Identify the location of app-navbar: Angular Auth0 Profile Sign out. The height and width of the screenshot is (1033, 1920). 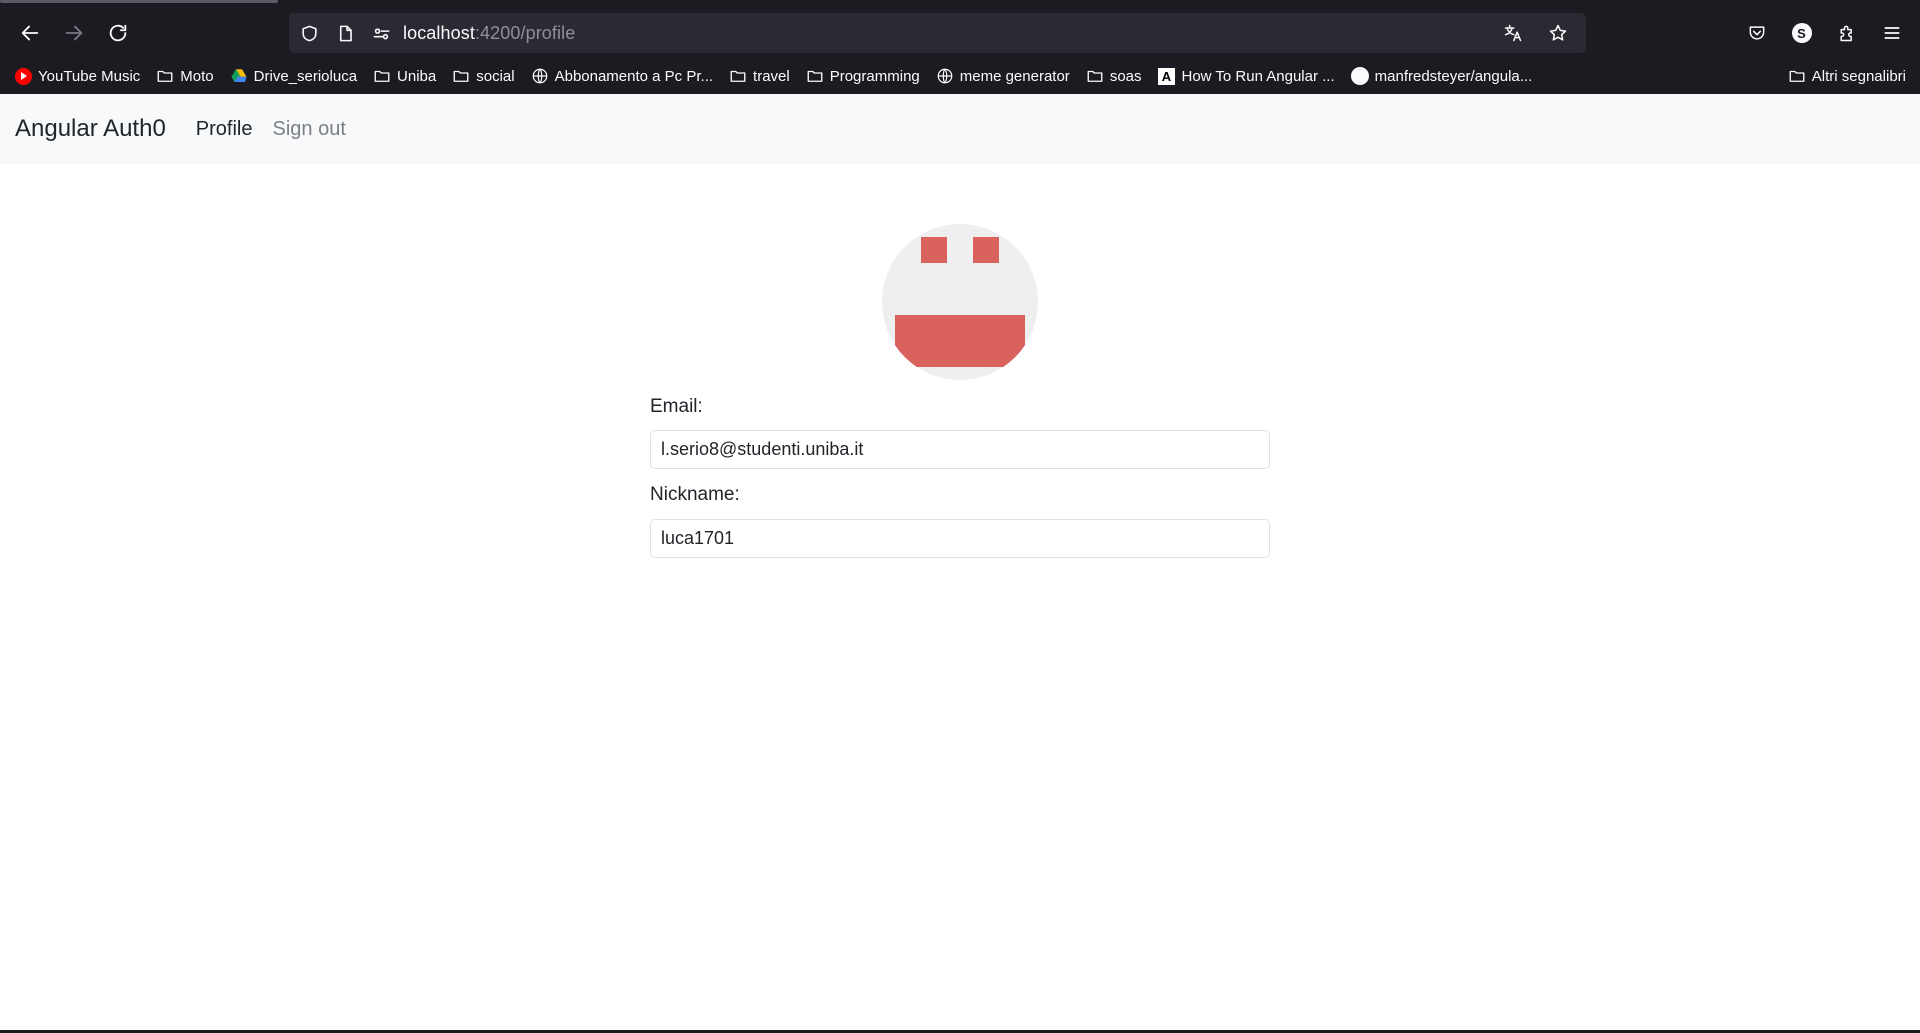
(960, 129).